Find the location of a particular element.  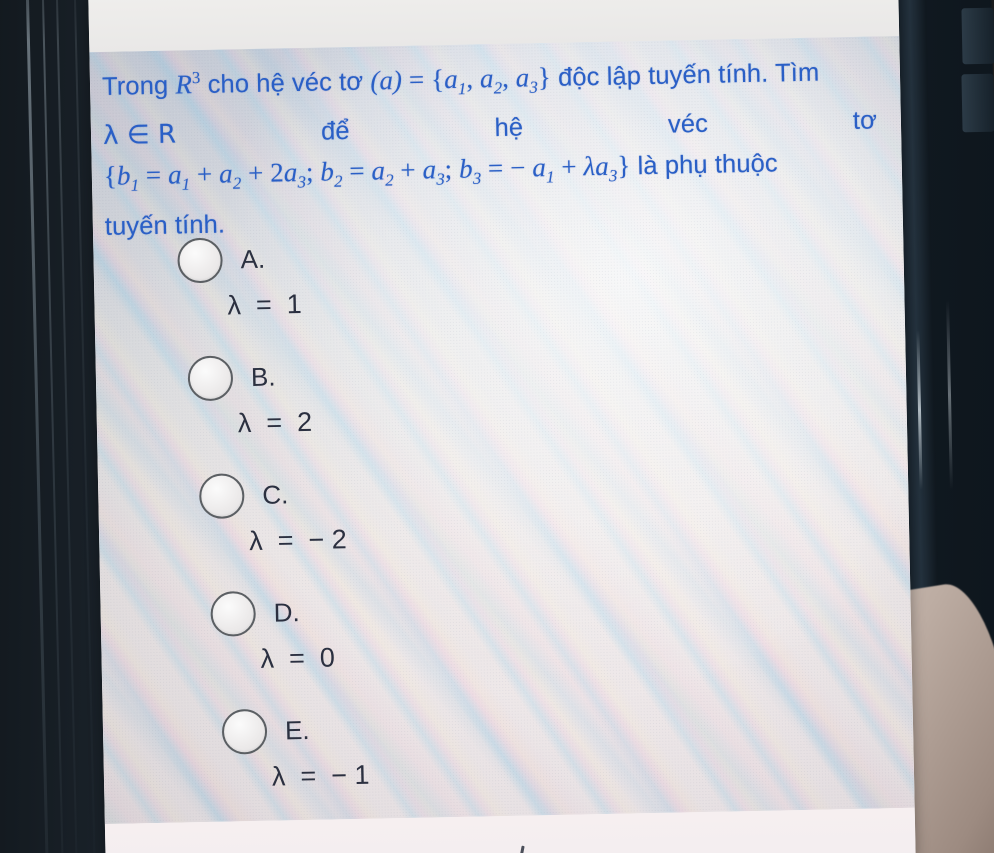

vector-a3: a3 is located at coordinates (527, 79).